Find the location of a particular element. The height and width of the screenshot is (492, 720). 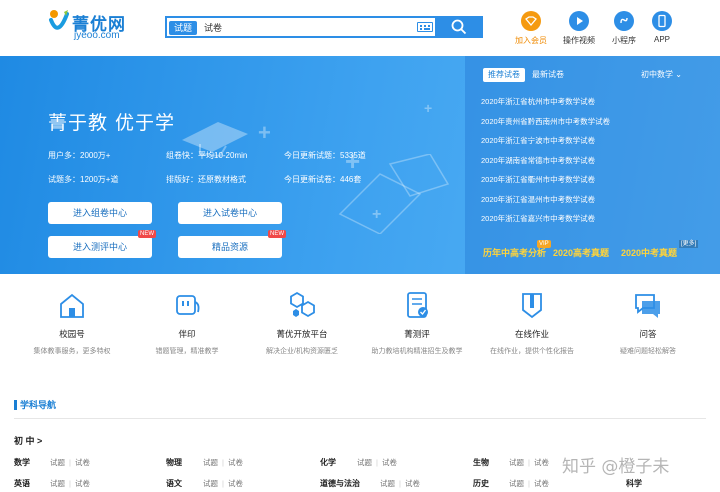

logo-mark-icon is located at coordinates (59, 20).